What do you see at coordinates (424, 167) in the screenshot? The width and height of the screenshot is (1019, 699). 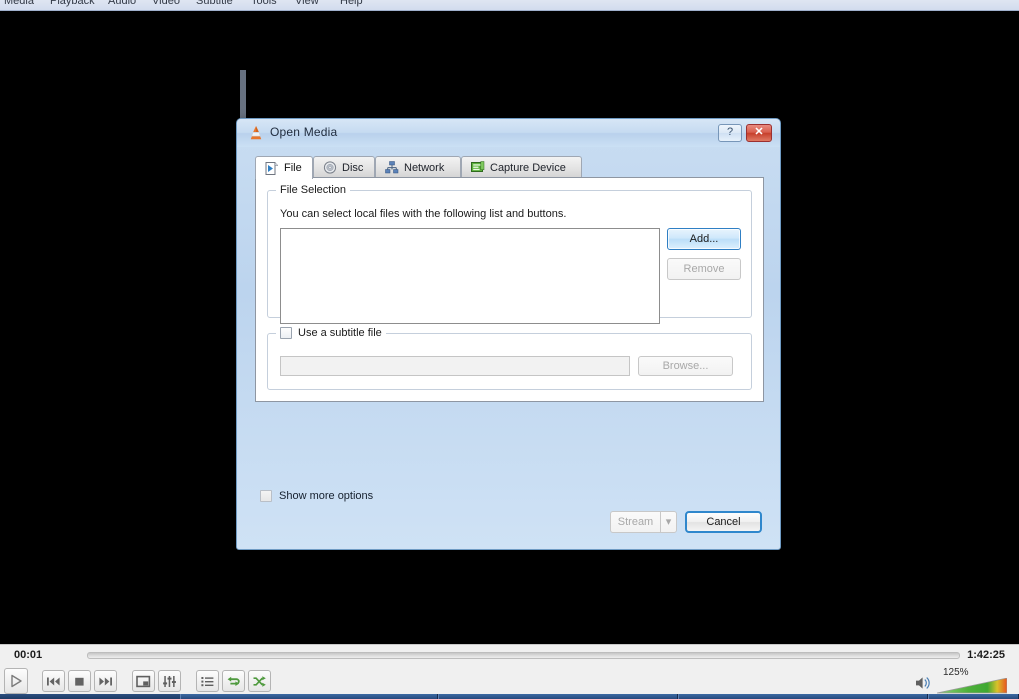 I see `tab-network-label: Network` at bounding box center [424, 167].